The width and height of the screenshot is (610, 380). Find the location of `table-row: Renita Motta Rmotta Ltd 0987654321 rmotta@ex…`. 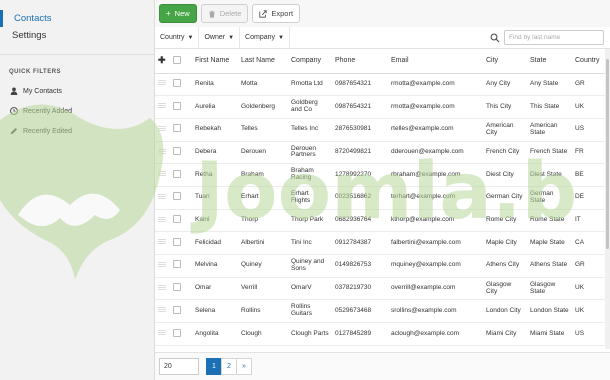

table-row: Renita Motta Rmotta Ltd 0987654321 rmotta@ex… is located at coordinates (380, 85).